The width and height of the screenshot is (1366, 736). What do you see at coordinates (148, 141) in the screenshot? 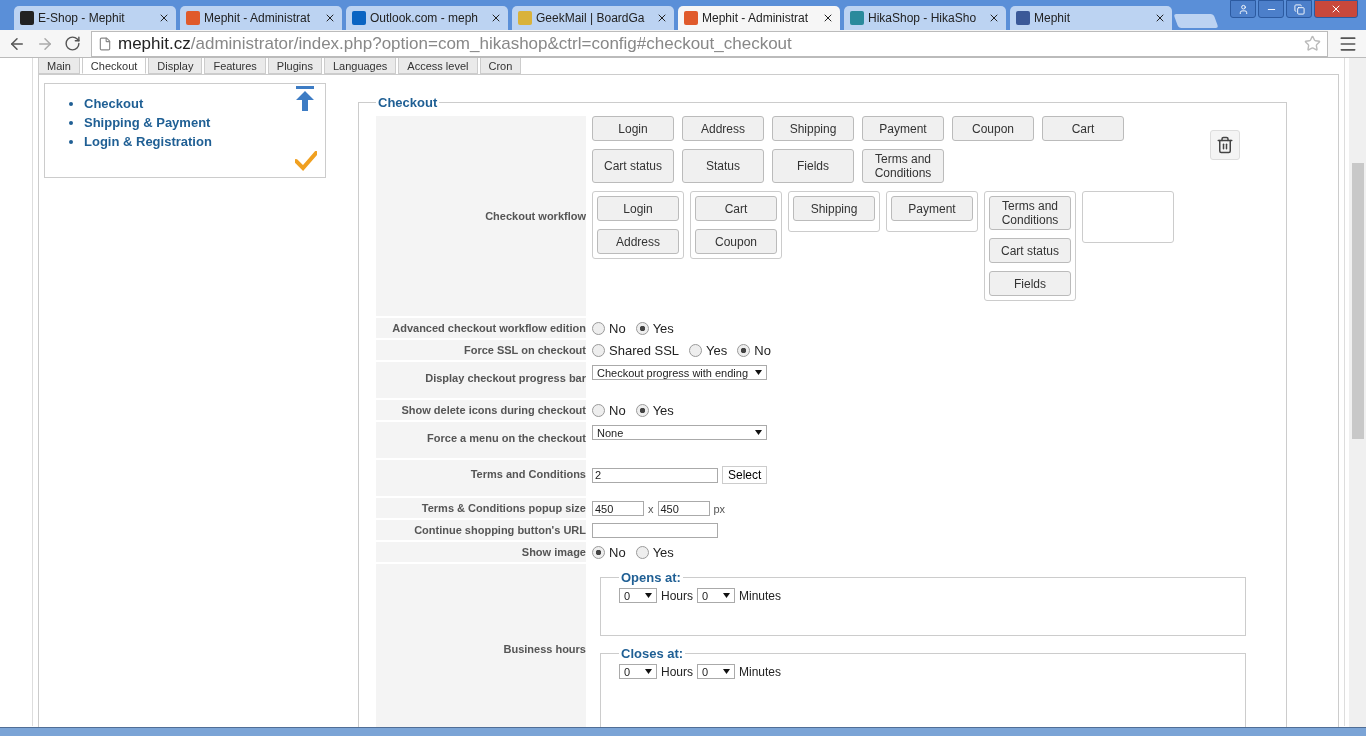
I see `sidebar-link: Login & Registration` at bounding box center [148, 141].